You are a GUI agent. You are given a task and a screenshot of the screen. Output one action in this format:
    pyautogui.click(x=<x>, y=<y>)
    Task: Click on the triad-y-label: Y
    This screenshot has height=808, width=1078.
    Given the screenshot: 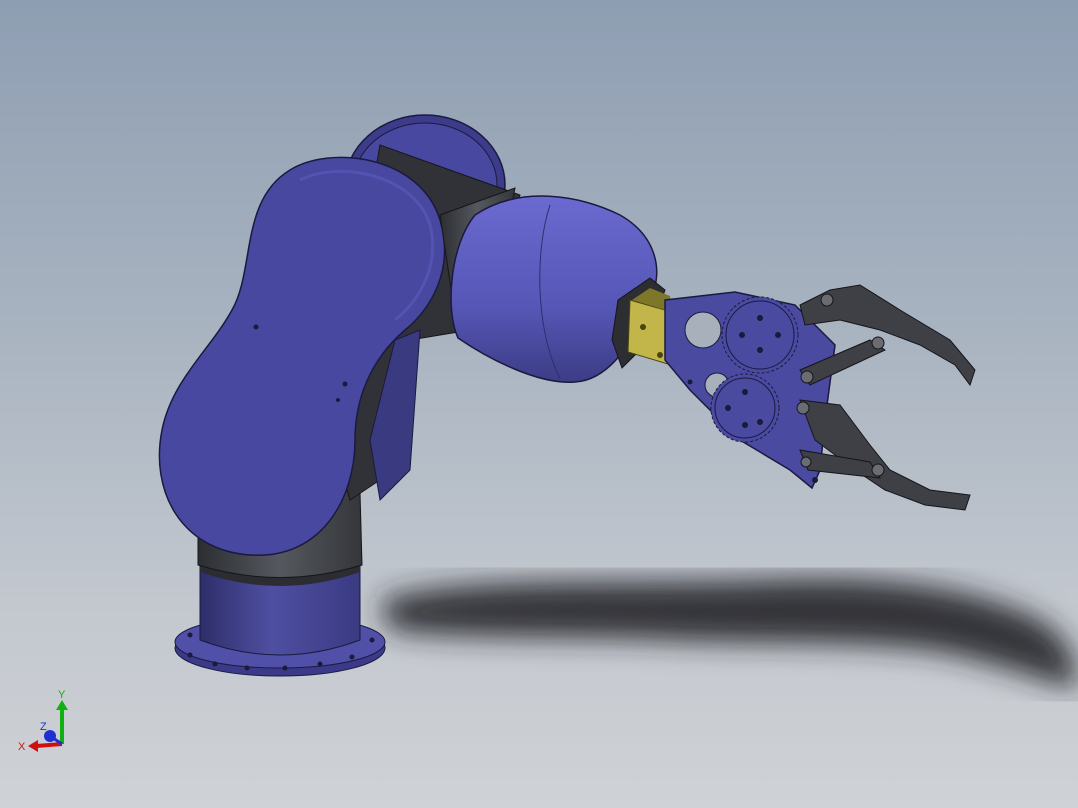 What is the action you would take?
    pyautogui.click(x=62, y=695)
    